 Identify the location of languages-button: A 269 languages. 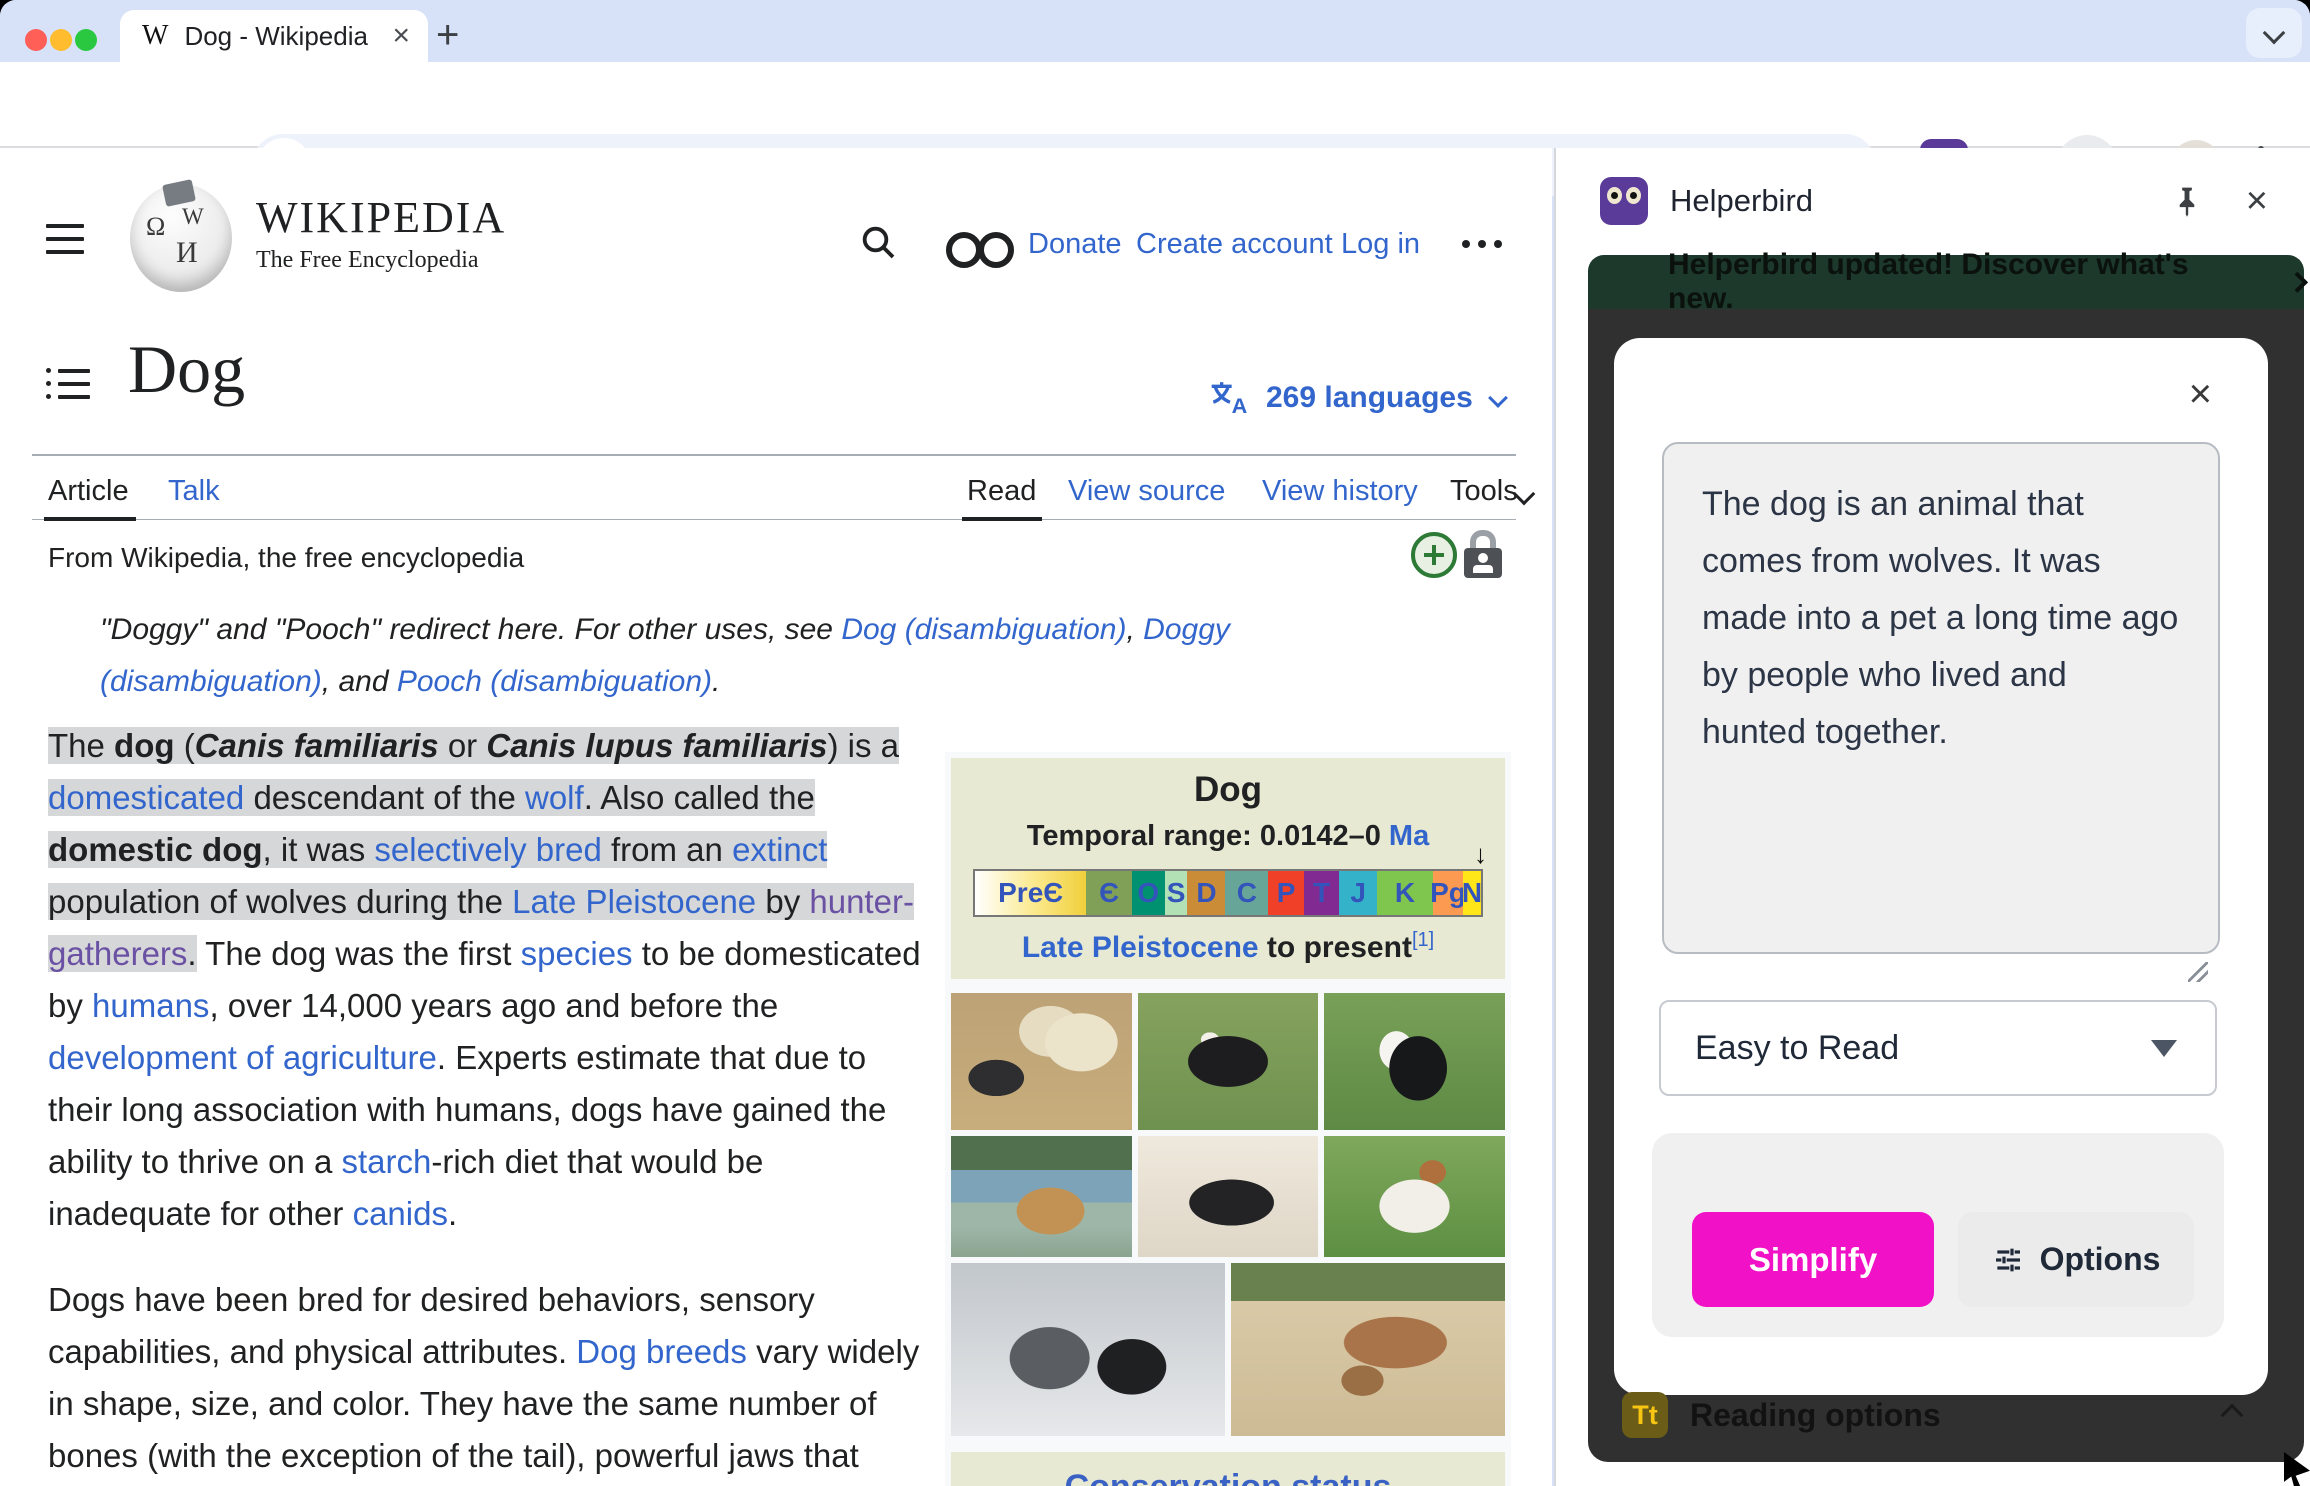
(1358, 398).